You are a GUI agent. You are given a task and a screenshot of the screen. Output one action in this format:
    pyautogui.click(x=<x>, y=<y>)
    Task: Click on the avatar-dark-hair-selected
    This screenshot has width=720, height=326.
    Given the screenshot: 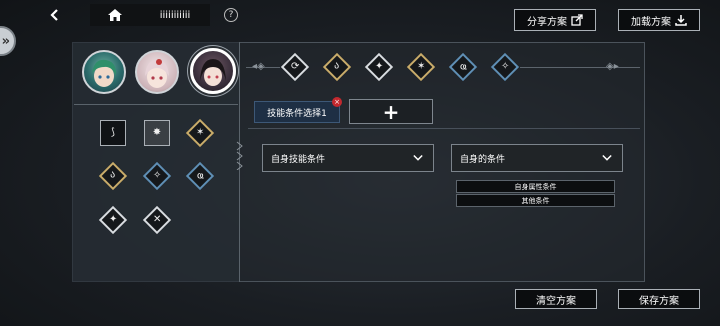 What is the action you would take?
    pyautogui.click(x=213, y=71)
    